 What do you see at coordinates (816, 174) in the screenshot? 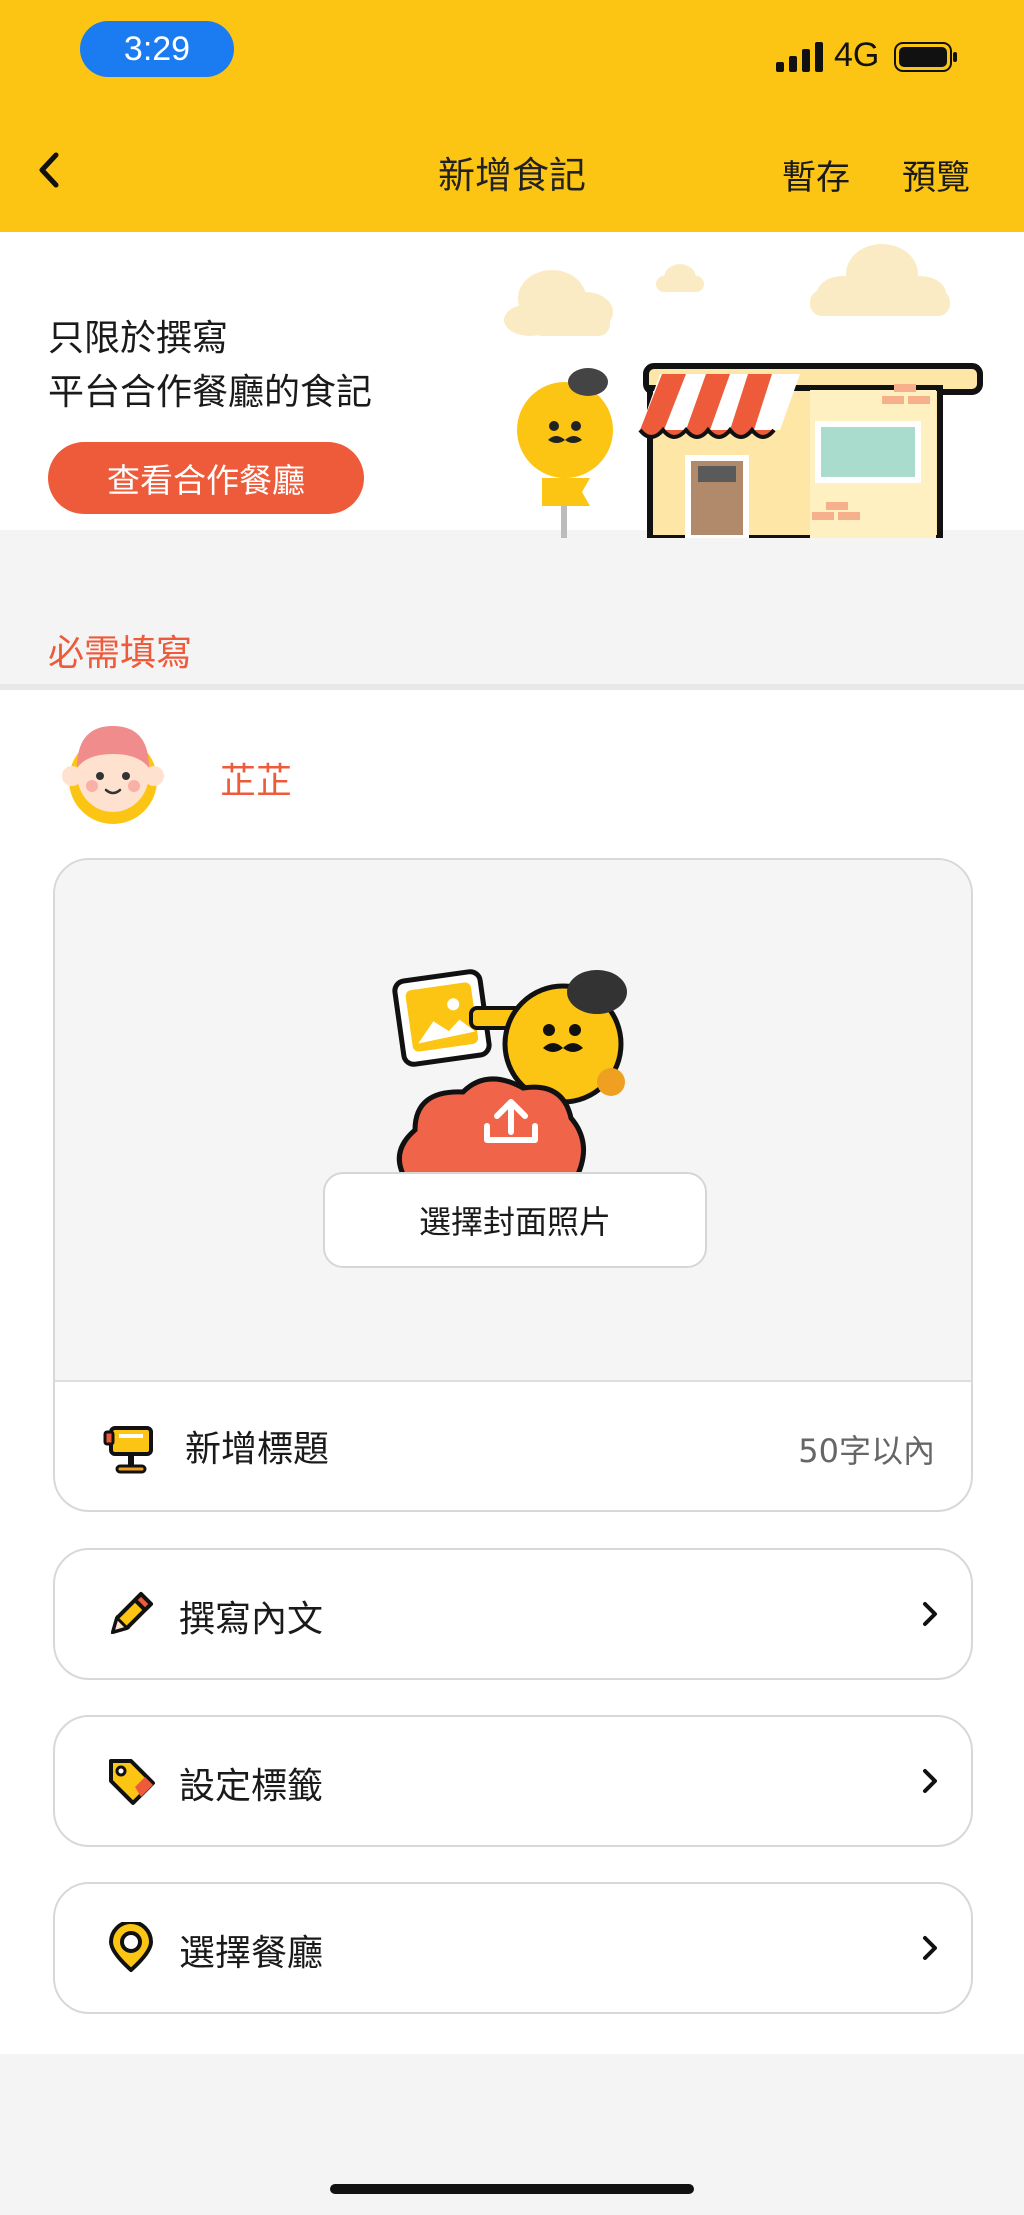
I see `save-draft-button: 暫存` at bounding box center [816, 174].